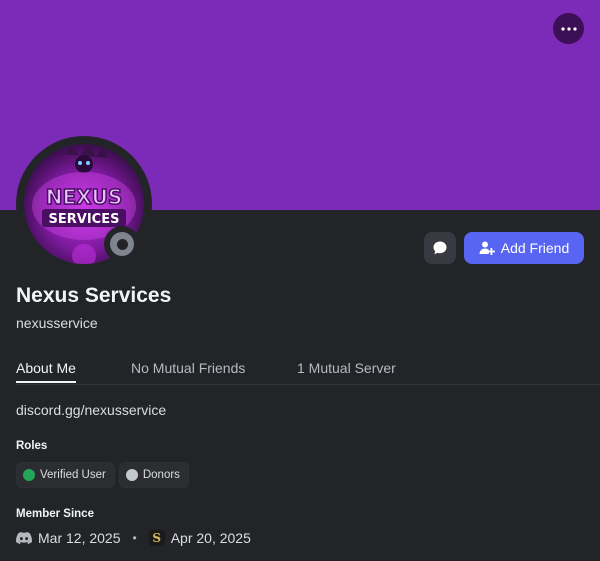 The height and width of the screenshot is (561, 600). Describe the element at coordinates (535, 248) in the screenshot. I see `add-friend-label: Add Friend` at that location.